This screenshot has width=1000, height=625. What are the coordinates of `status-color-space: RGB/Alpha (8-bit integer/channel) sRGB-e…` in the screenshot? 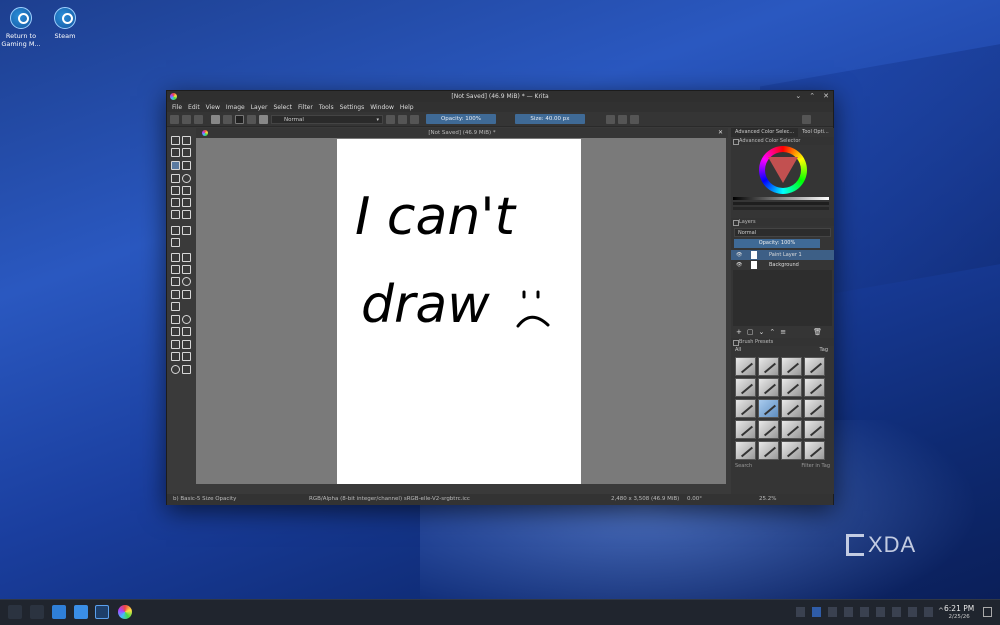 It's located at (389, 499).